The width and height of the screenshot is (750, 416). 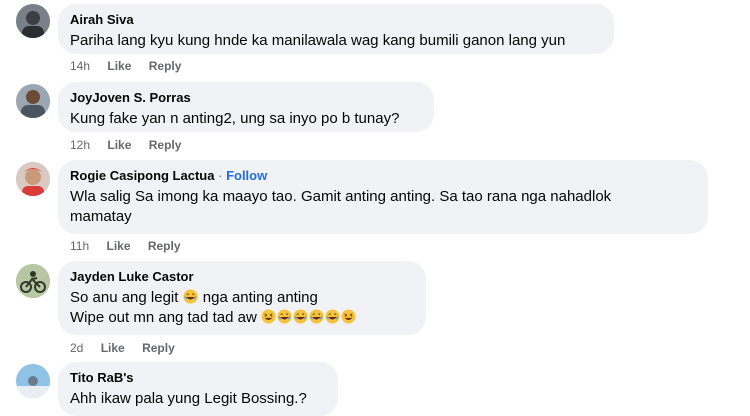 I want to click on comment-text-part: So anu ang legit, so click(x=124, y=297).